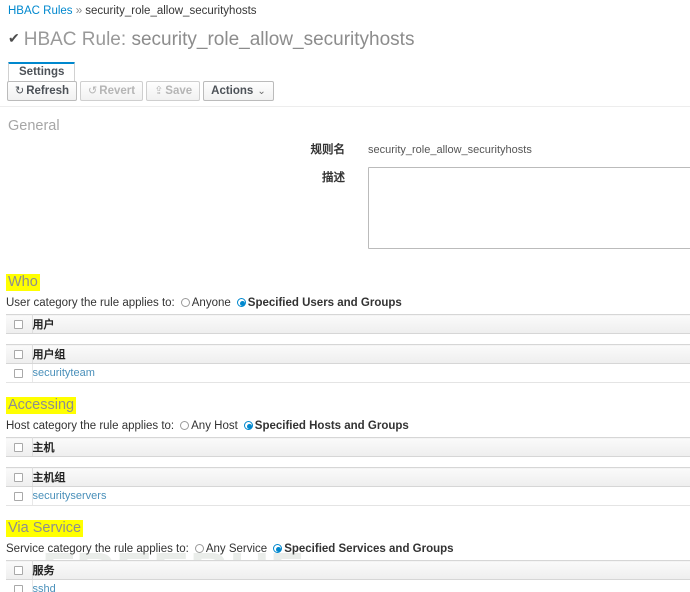 The image size is (690, 592). I want to click on users-column-header: 用户, so click(361, 324).